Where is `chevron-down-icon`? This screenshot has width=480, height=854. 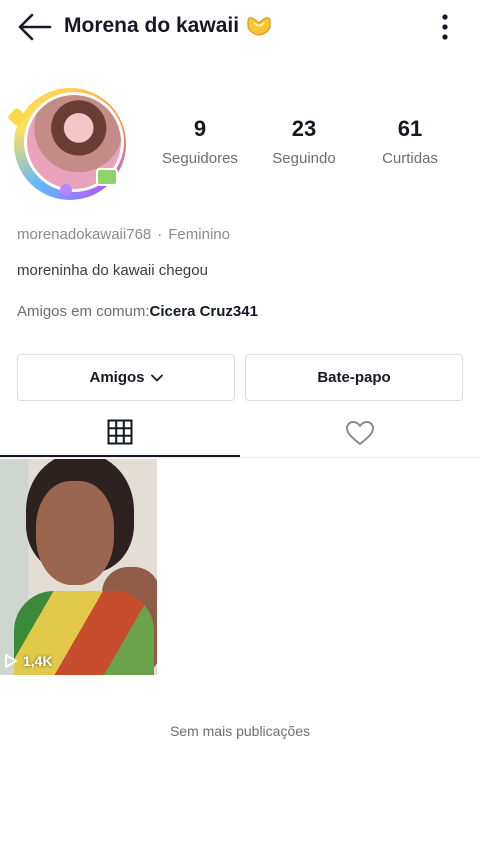 chevron-down-icon is located at coordinates (156, 377).